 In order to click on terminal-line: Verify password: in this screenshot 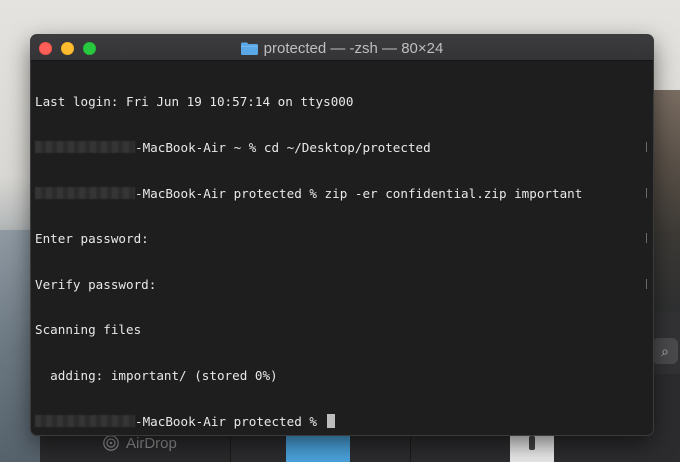, I will do `click(342, 284)`.